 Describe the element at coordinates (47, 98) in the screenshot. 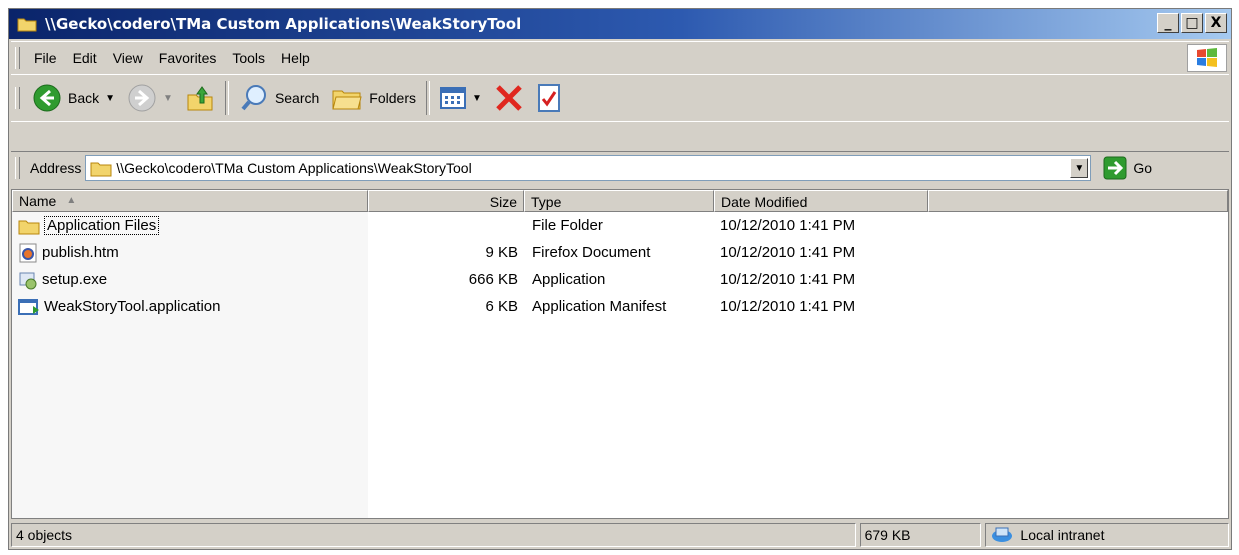

I see `back-arrow-icon` at that location.